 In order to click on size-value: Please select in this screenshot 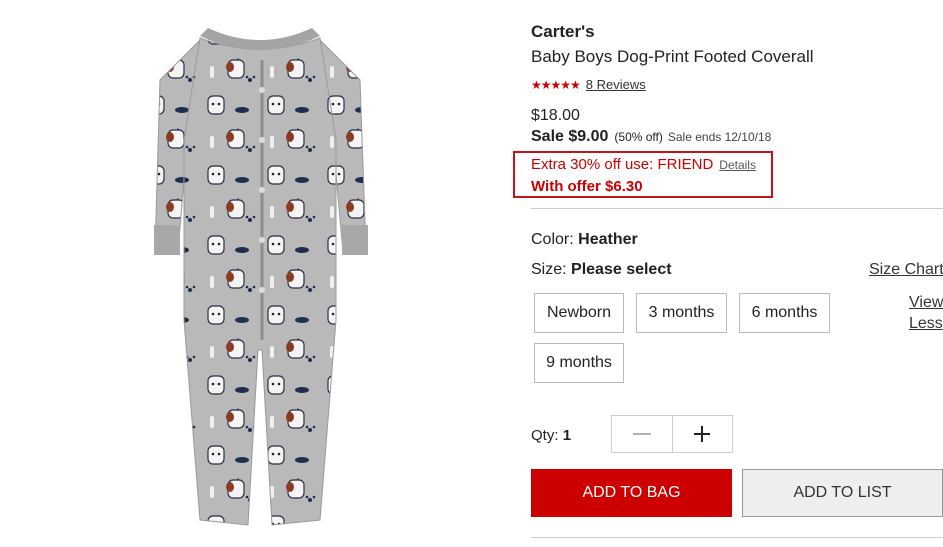, I will do `click(621, 269)`.